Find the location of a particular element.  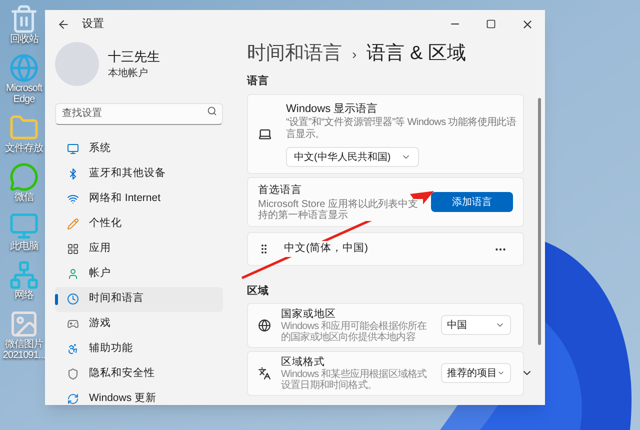

globe-icon is located at coordinates (264, 325).